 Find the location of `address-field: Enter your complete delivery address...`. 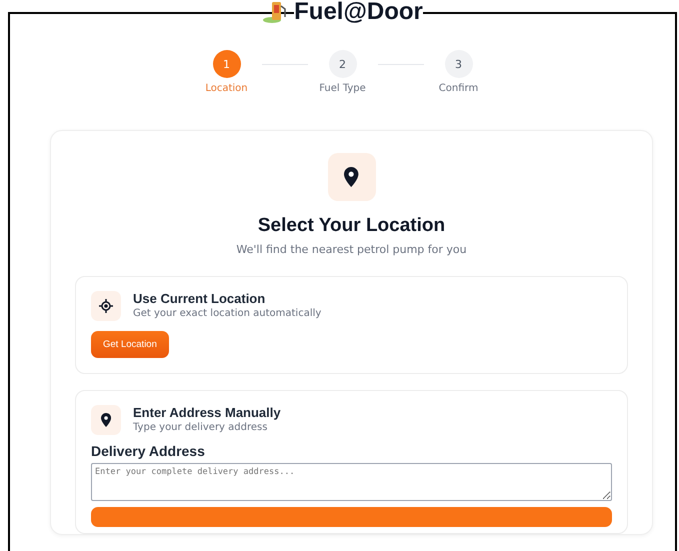

address-field: Enter your complete delivery address... is located at coordinates (351, 482).